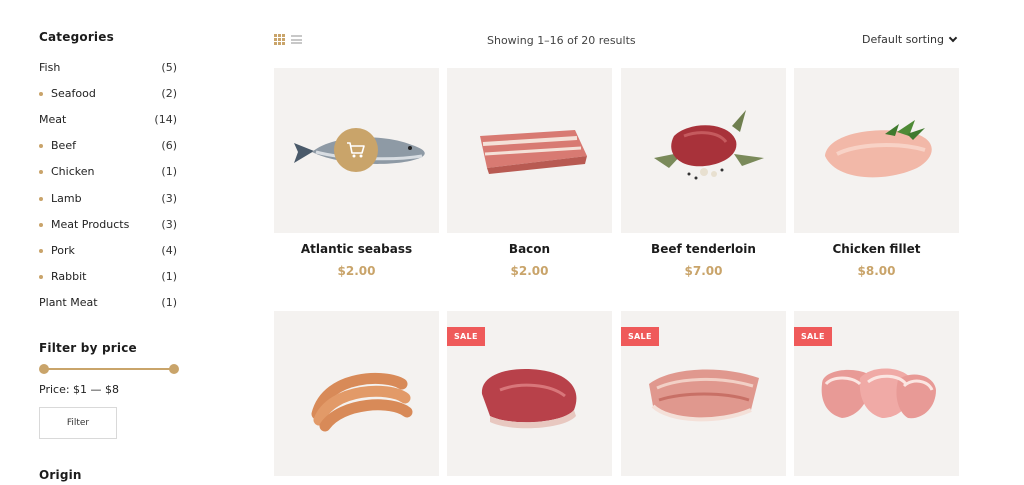 The height and width of the screenshot is (485, 1024). What do you see at coordinates (60, 475) in the screenshot?
I see `origin-title: Origin` at bounding box center [60, 475].